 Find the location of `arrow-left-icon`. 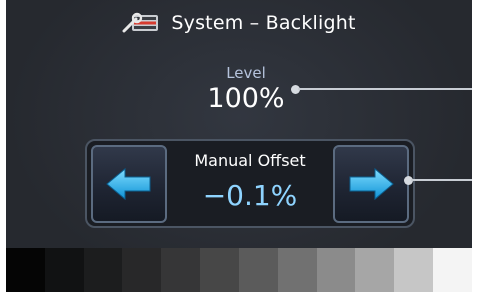

arrow-left-icon is located at coordinates (128, 184).